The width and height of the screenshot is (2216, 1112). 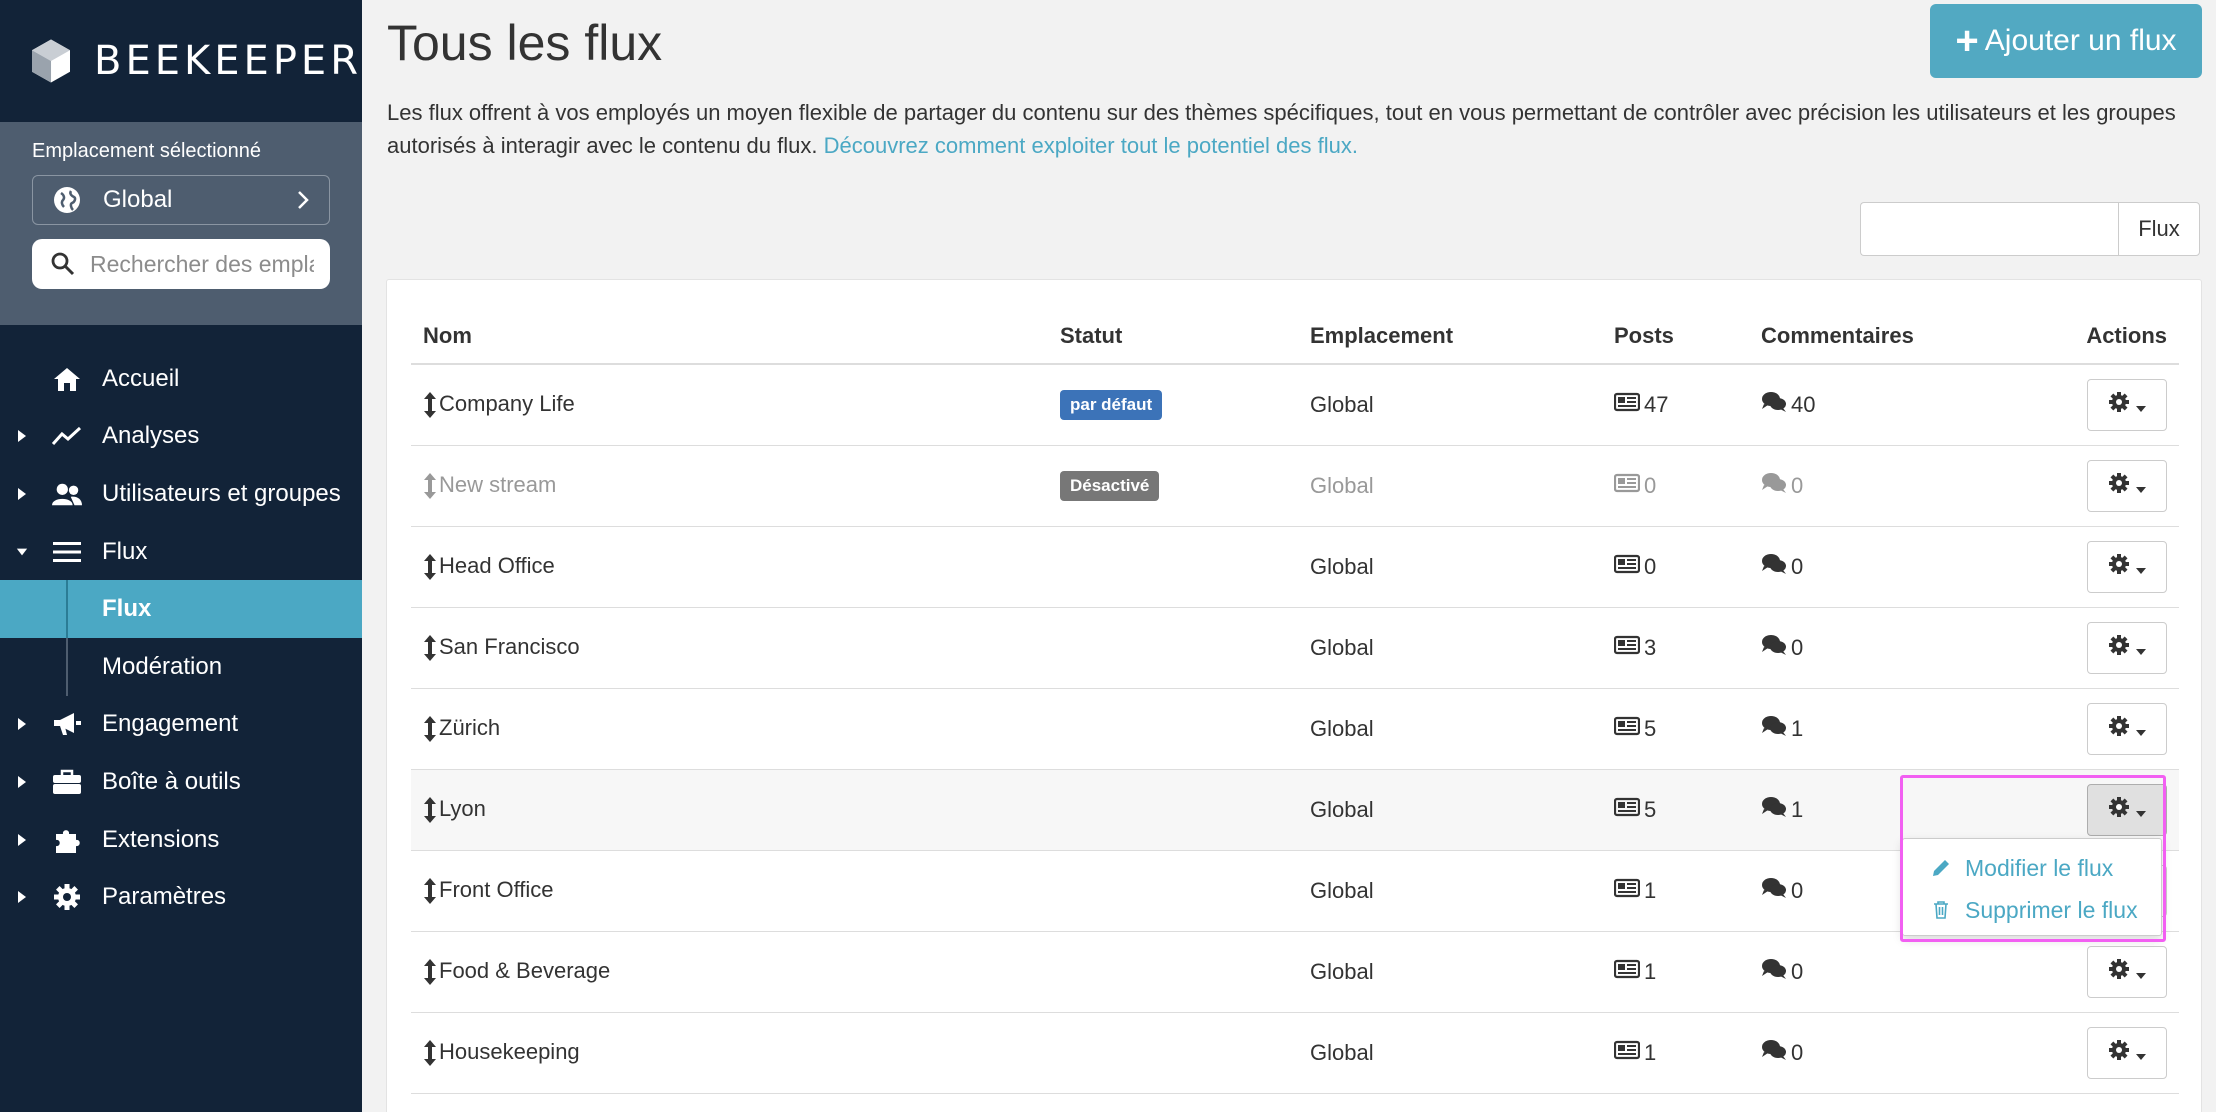 I want to click on posts-count: 1, so click(x=1650, y=971).